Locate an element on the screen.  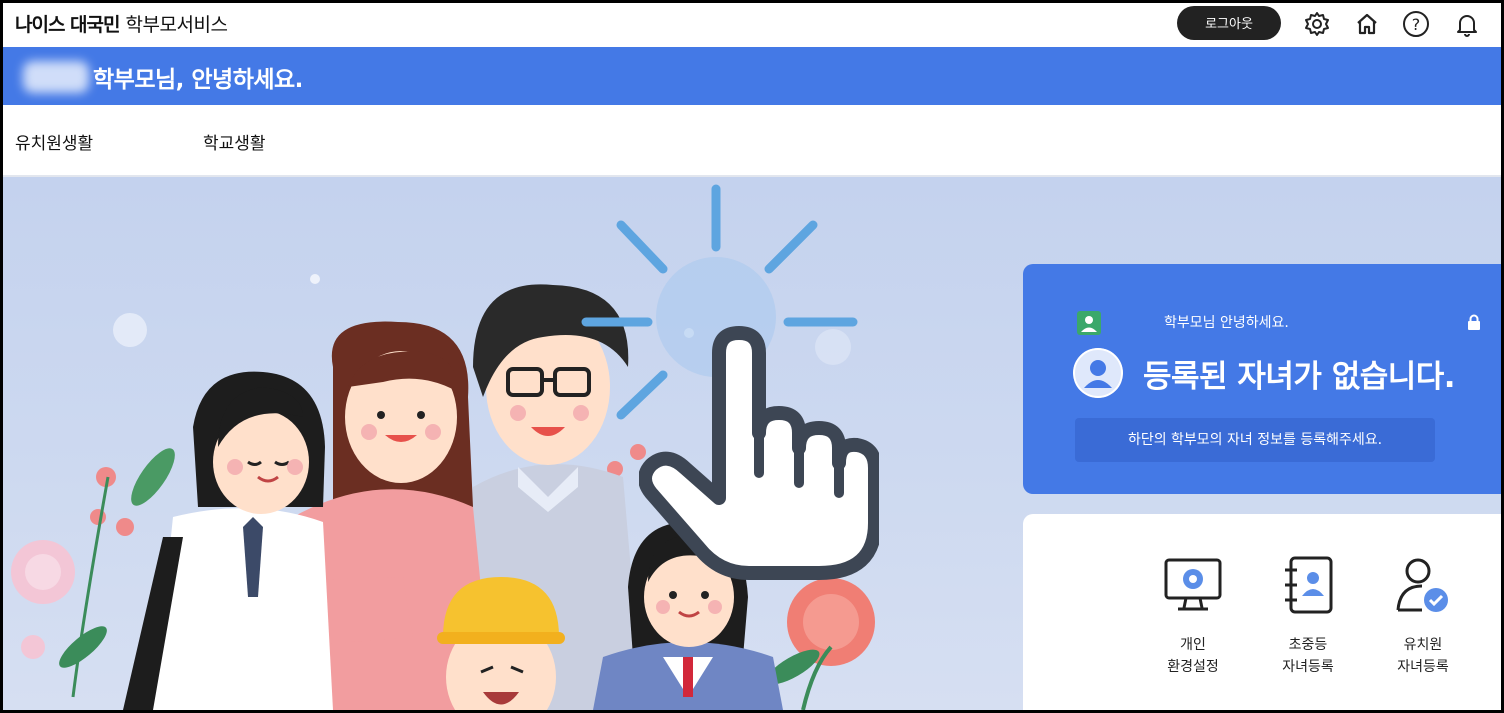
register-notice: 하단의 학부모의 자녀 정보를 등록해주세요. is located at coordinates (1255, 440).